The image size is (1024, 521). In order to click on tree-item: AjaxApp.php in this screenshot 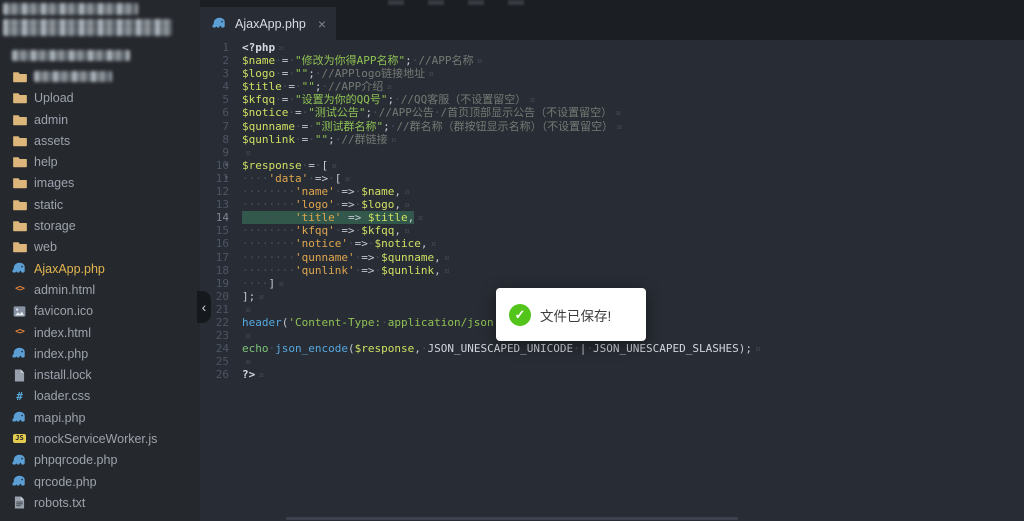, I will do `click(100, 268)`.